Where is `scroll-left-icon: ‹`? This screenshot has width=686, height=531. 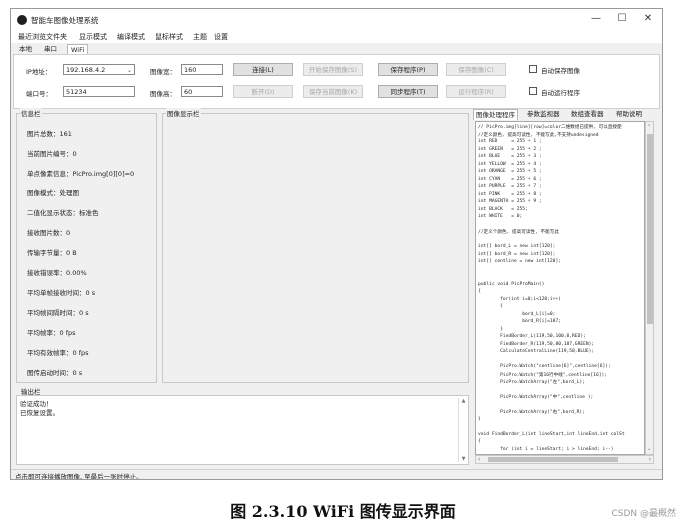 scroll-left-icon: ‹ is located at coordinates (479, 459).